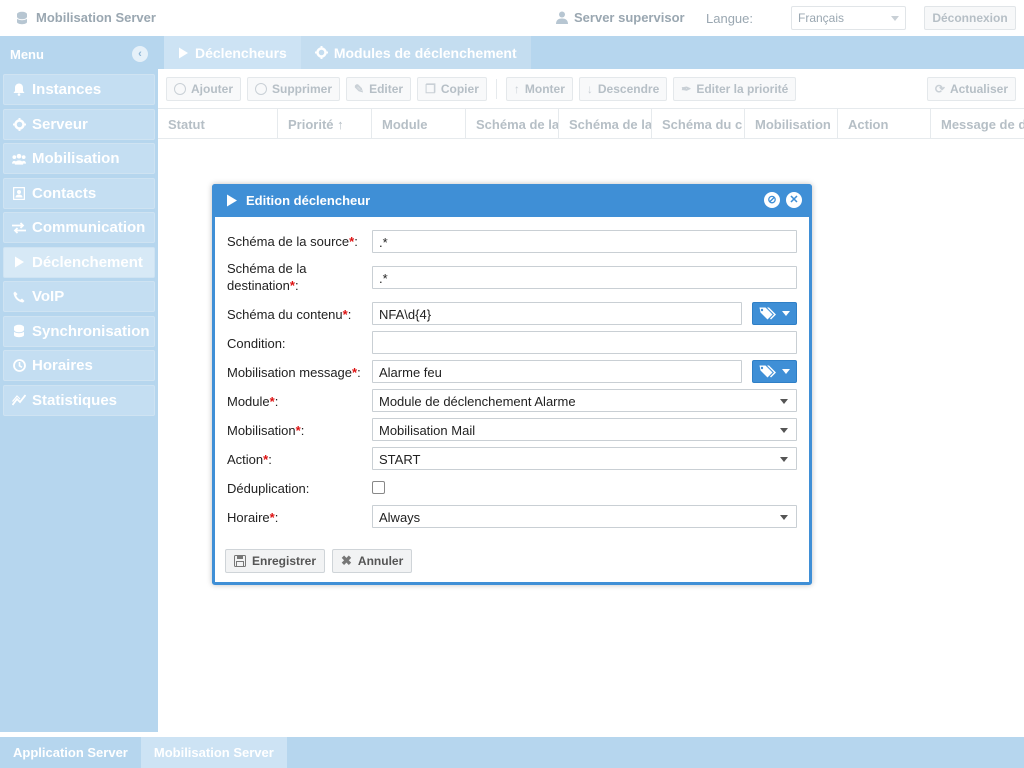  What do you see at coordinates (183, 52) in the screenshot?
I see `play-icon` at bounding box center [183, 52].